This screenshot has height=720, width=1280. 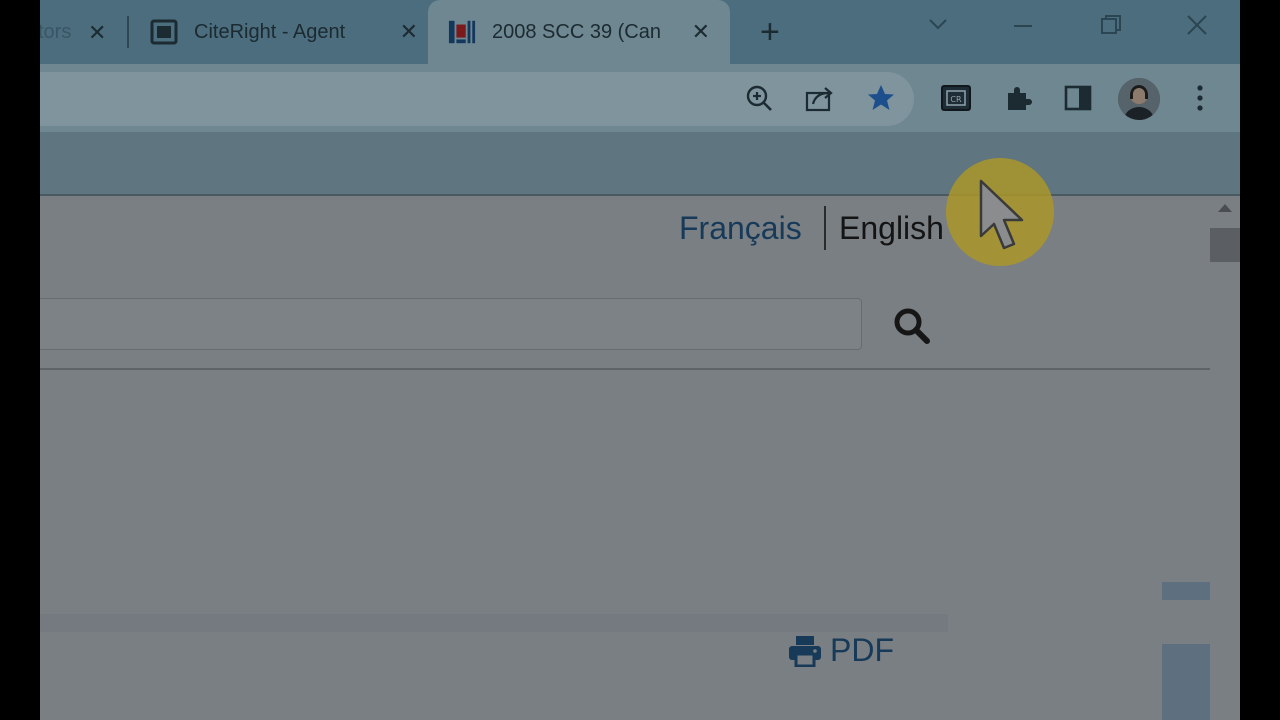 I want to click on restore-icon, so click(x=1111, y=28).